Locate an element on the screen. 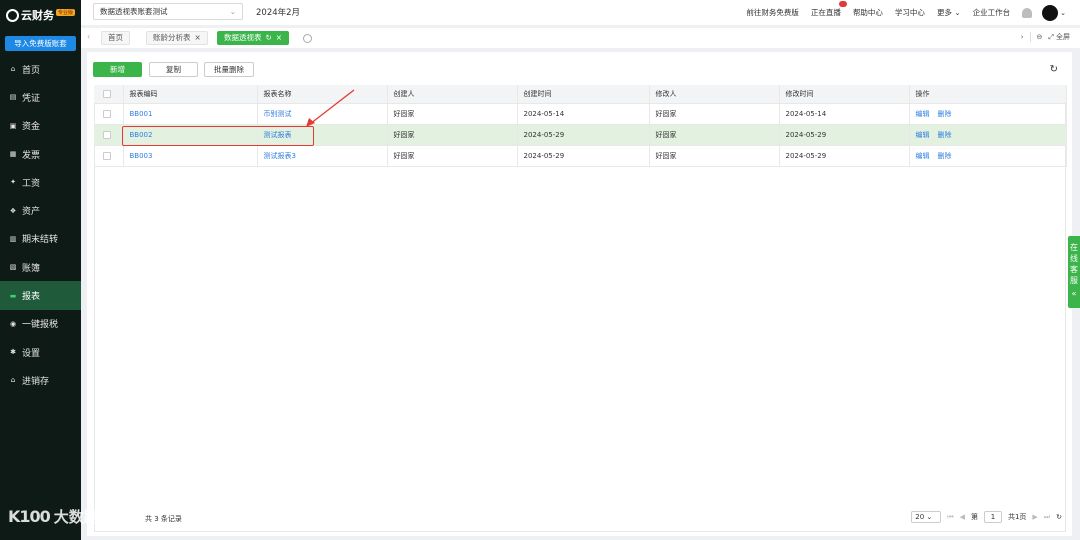  live-link: 正在直播 is located at coordinates (828, 9).